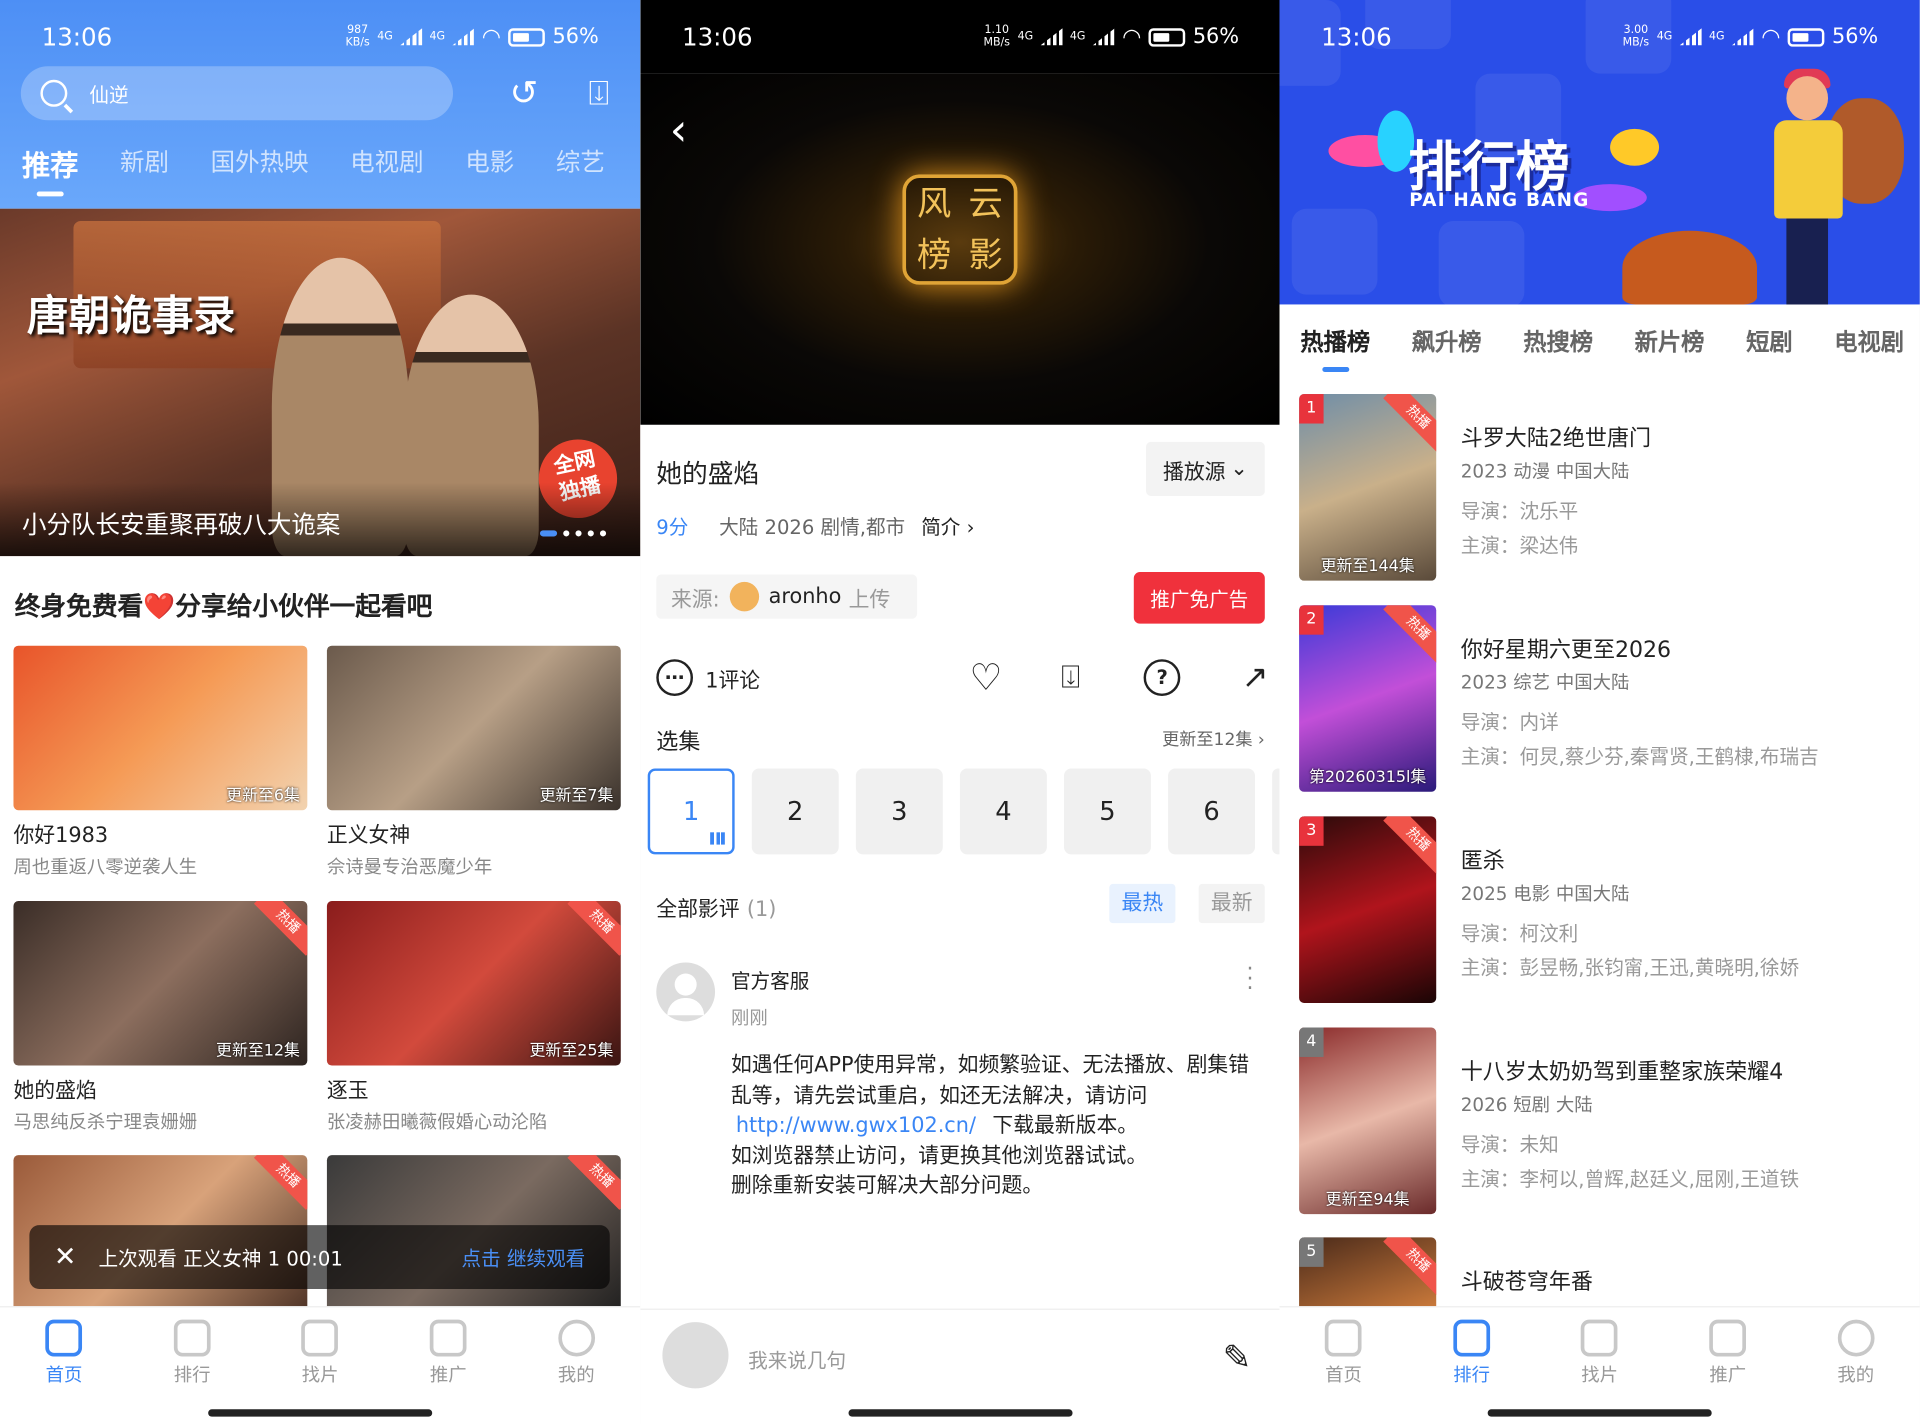 This screenshot has width=1920, height=1424. I want to click on sort-new-button: 最新, so click(1231, 903).